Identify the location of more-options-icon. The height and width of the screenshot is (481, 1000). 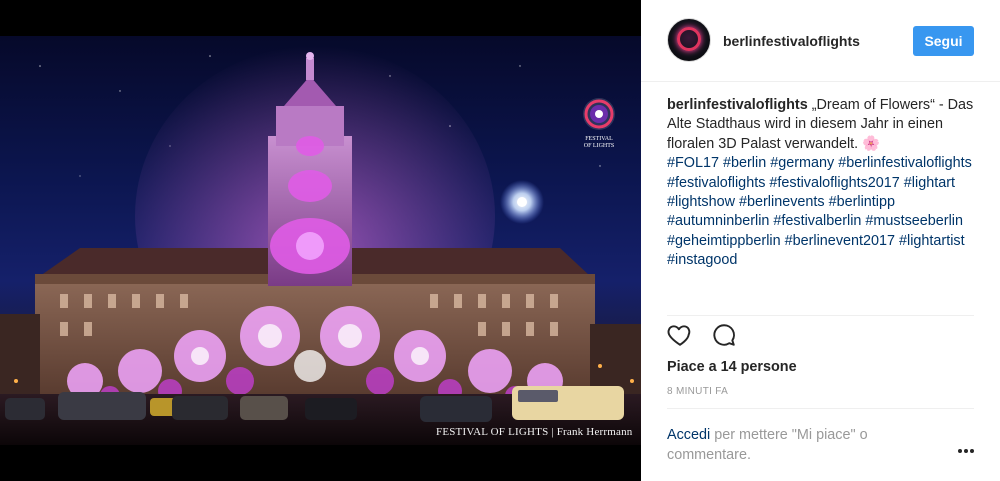
(966, 451).